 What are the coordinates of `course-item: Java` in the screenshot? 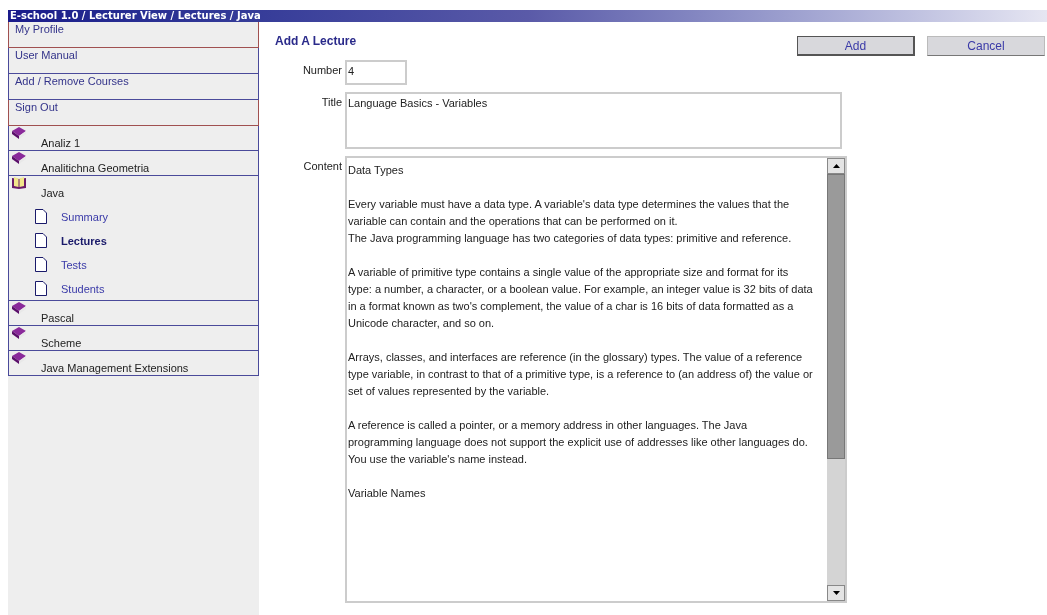 It's located at (133, 188).